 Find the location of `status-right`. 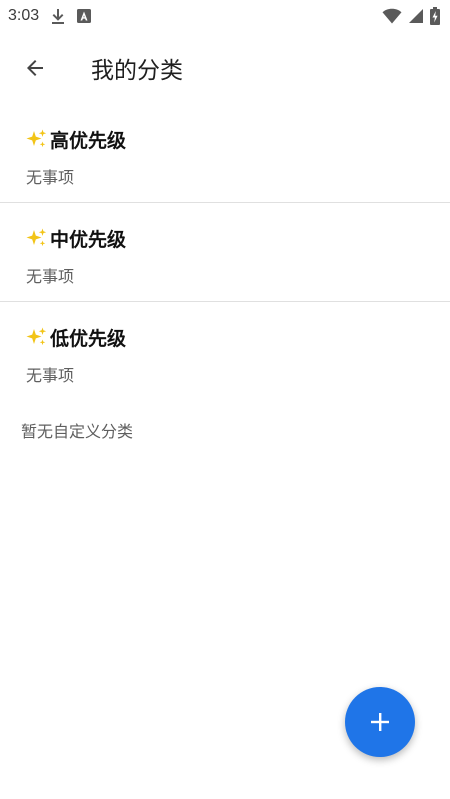

status-right is located at coordinates (411, 16).